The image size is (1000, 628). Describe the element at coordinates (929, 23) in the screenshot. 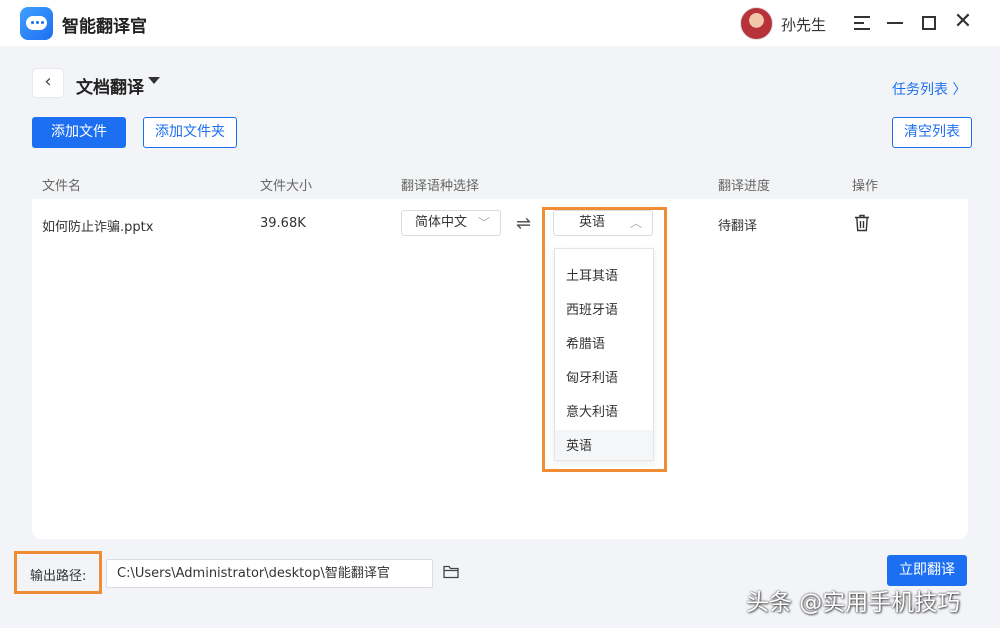

I see `maximize-icon` at that location.